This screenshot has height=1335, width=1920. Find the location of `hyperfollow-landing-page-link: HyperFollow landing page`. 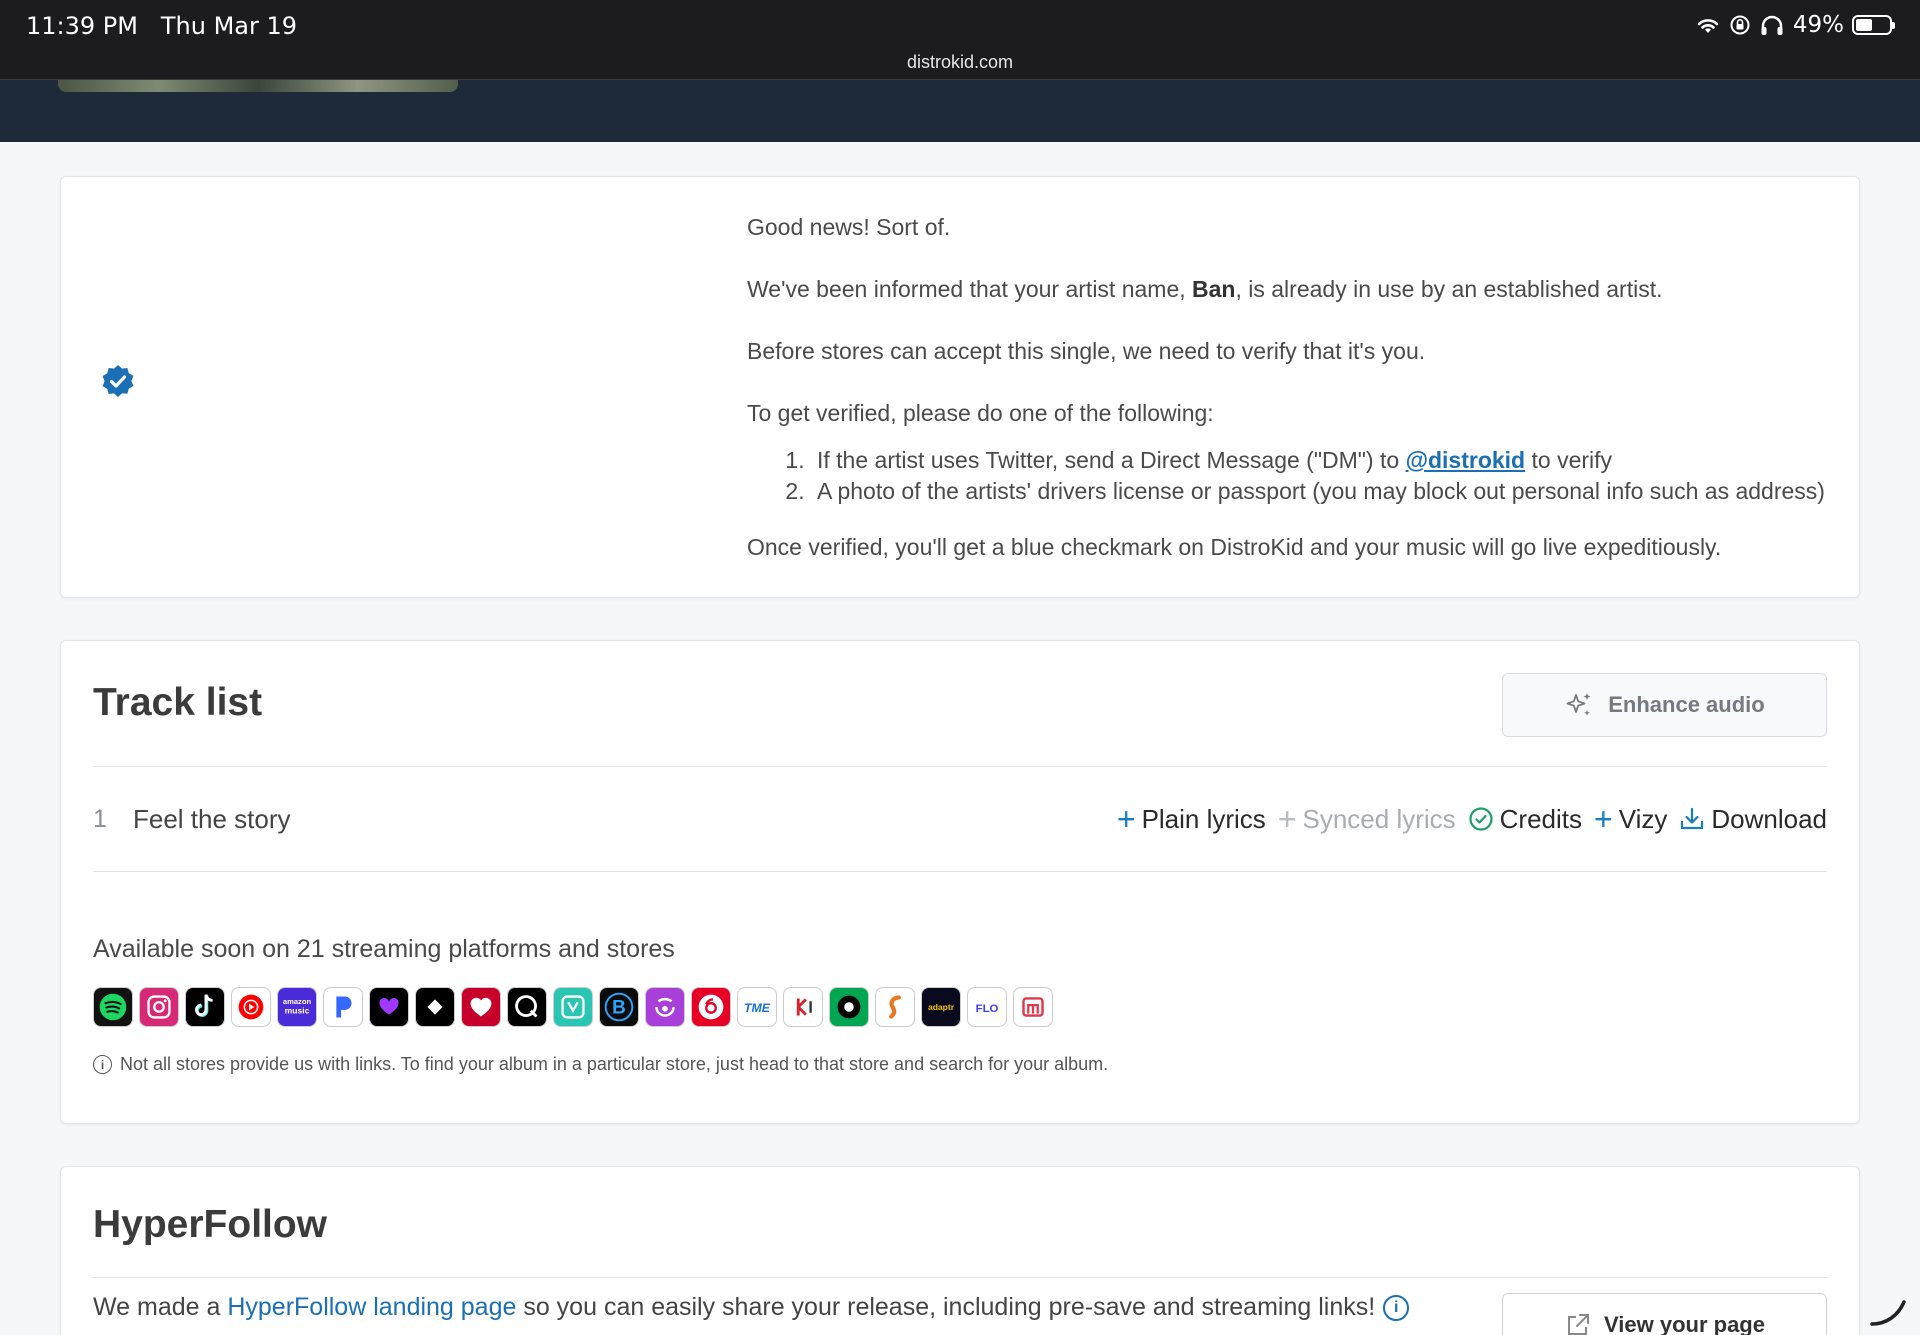

hyperfollow-landing-page-link: HyperFollow landing page is located at coordinates (371, 1307).